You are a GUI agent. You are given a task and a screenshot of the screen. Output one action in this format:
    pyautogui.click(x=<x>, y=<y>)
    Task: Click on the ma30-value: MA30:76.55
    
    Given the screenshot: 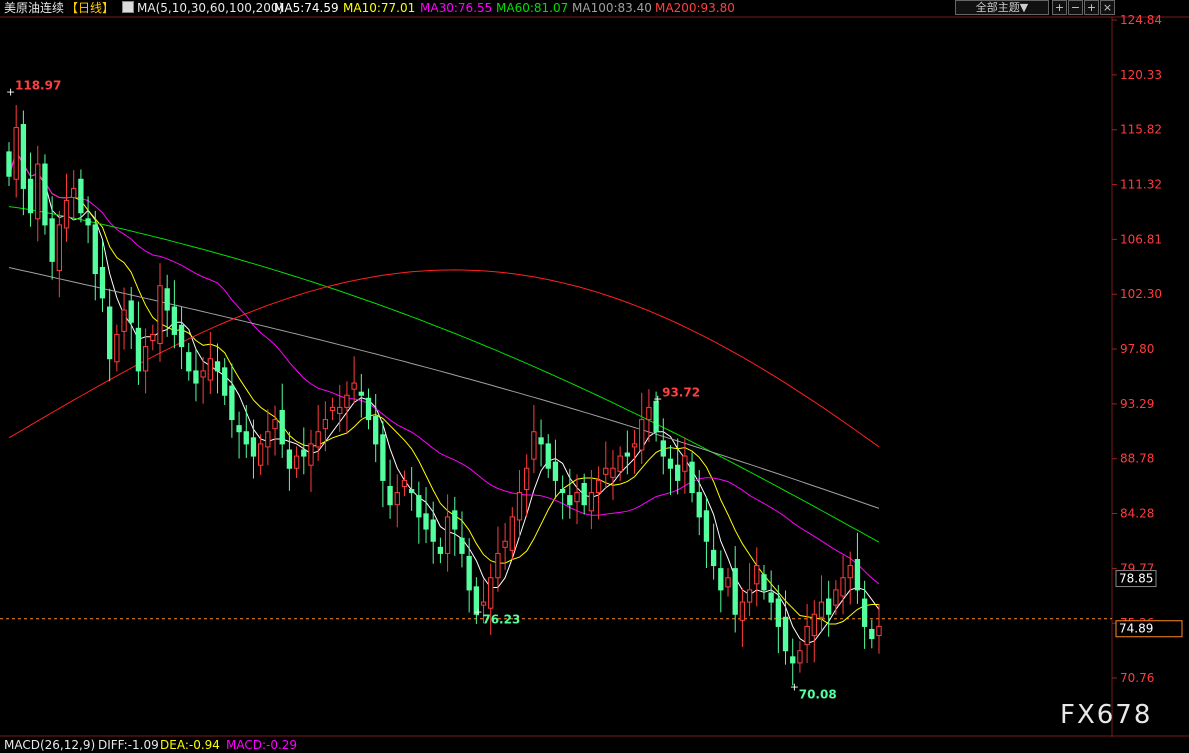 What is the action you would take?
    pyautogui.click(x=456, y=8)
    